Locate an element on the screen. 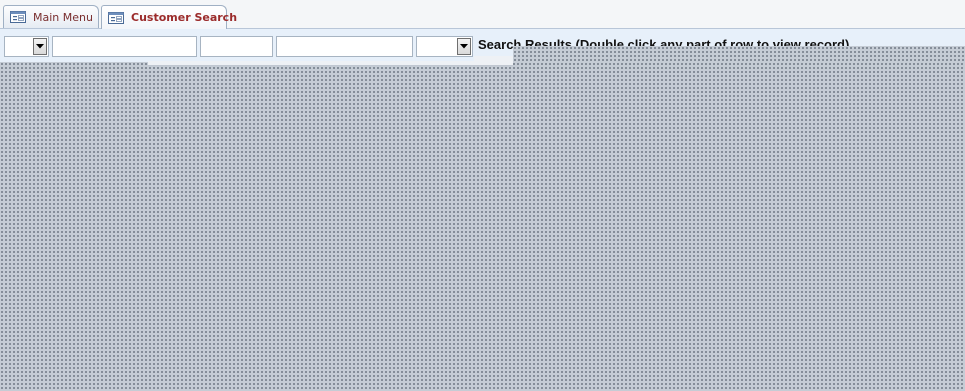 The height and width of the screenshot is (391, 965). section-divider-notch is located at coordinates (493, 60).